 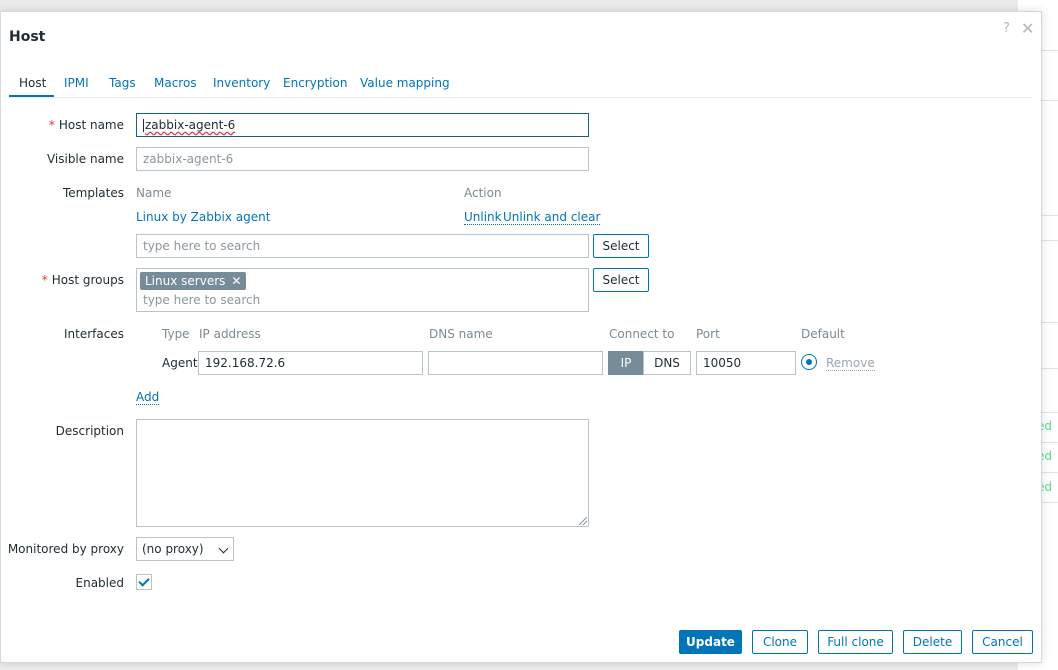 I want to click on tab-value-mapping: Value mapping, so click(x=405, y=83).